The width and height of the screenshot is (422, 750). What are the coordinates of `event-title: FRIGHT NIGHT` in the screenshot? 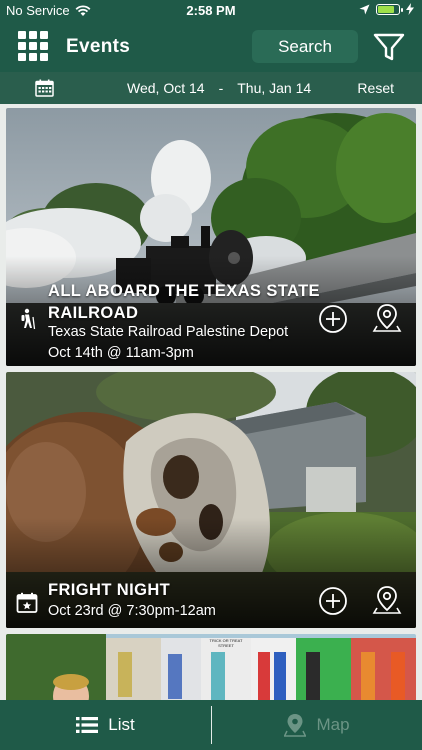 It's located at (109, 590).